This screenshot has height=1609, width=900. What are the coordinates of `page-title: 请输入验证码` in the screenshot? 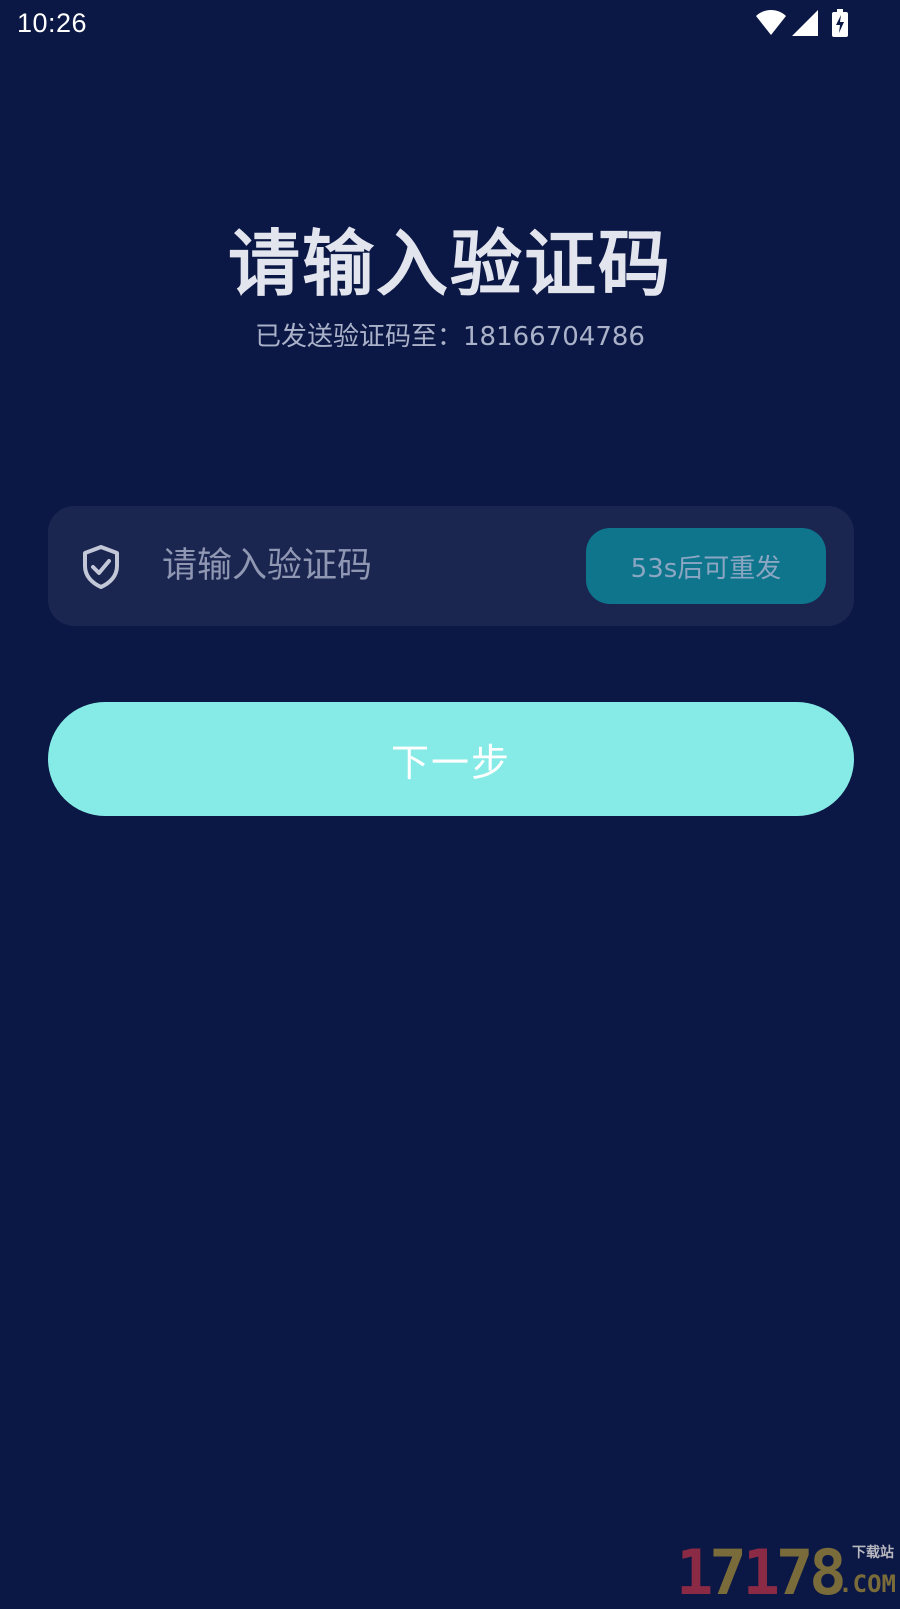 It's located at (449, 264).